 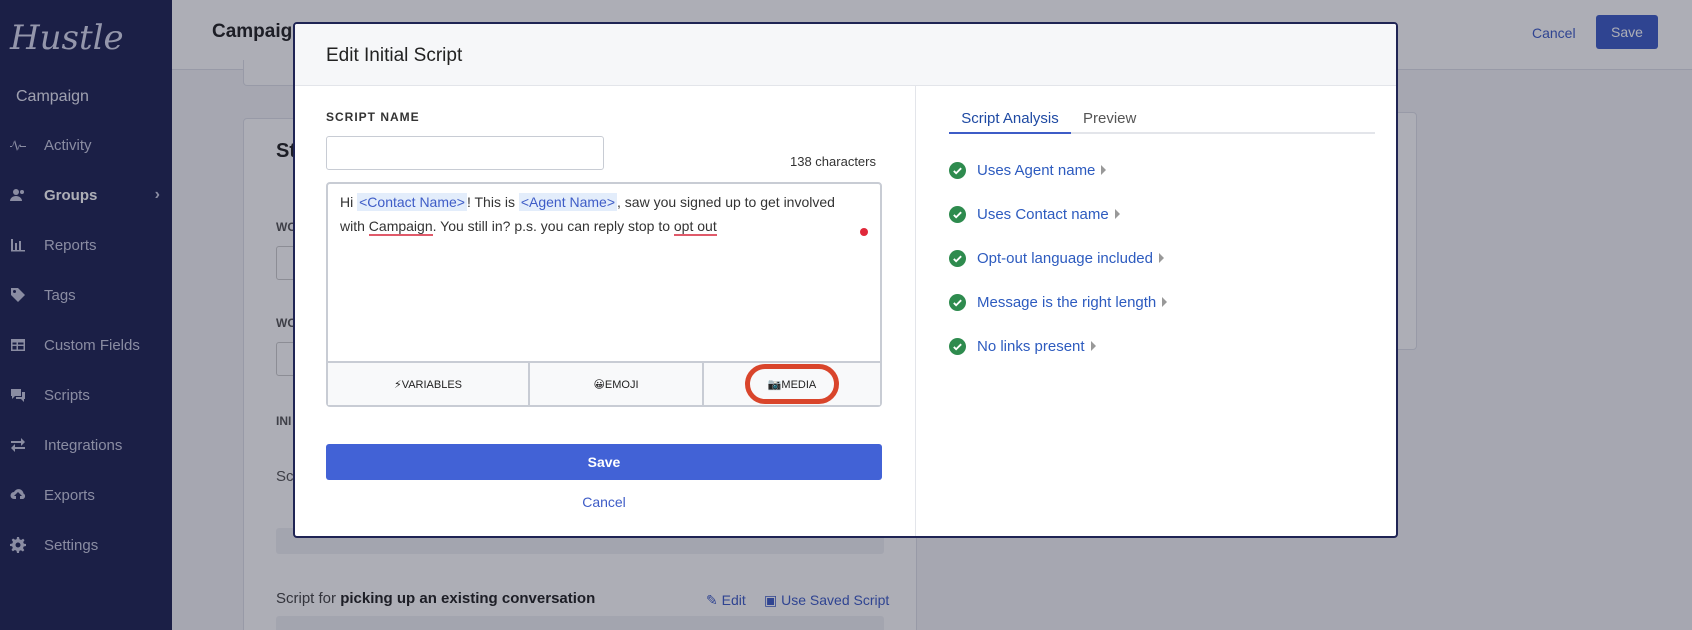 I want to click on save-button: Save, so click(x=604, y=462).